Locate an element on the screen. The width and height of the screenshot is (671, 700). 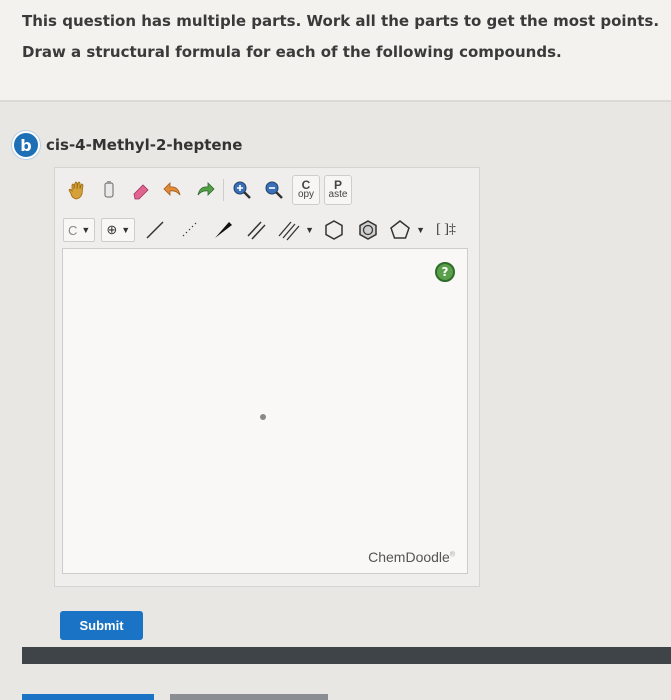
bottom-divider-bar is located at coordinates (346, 655).